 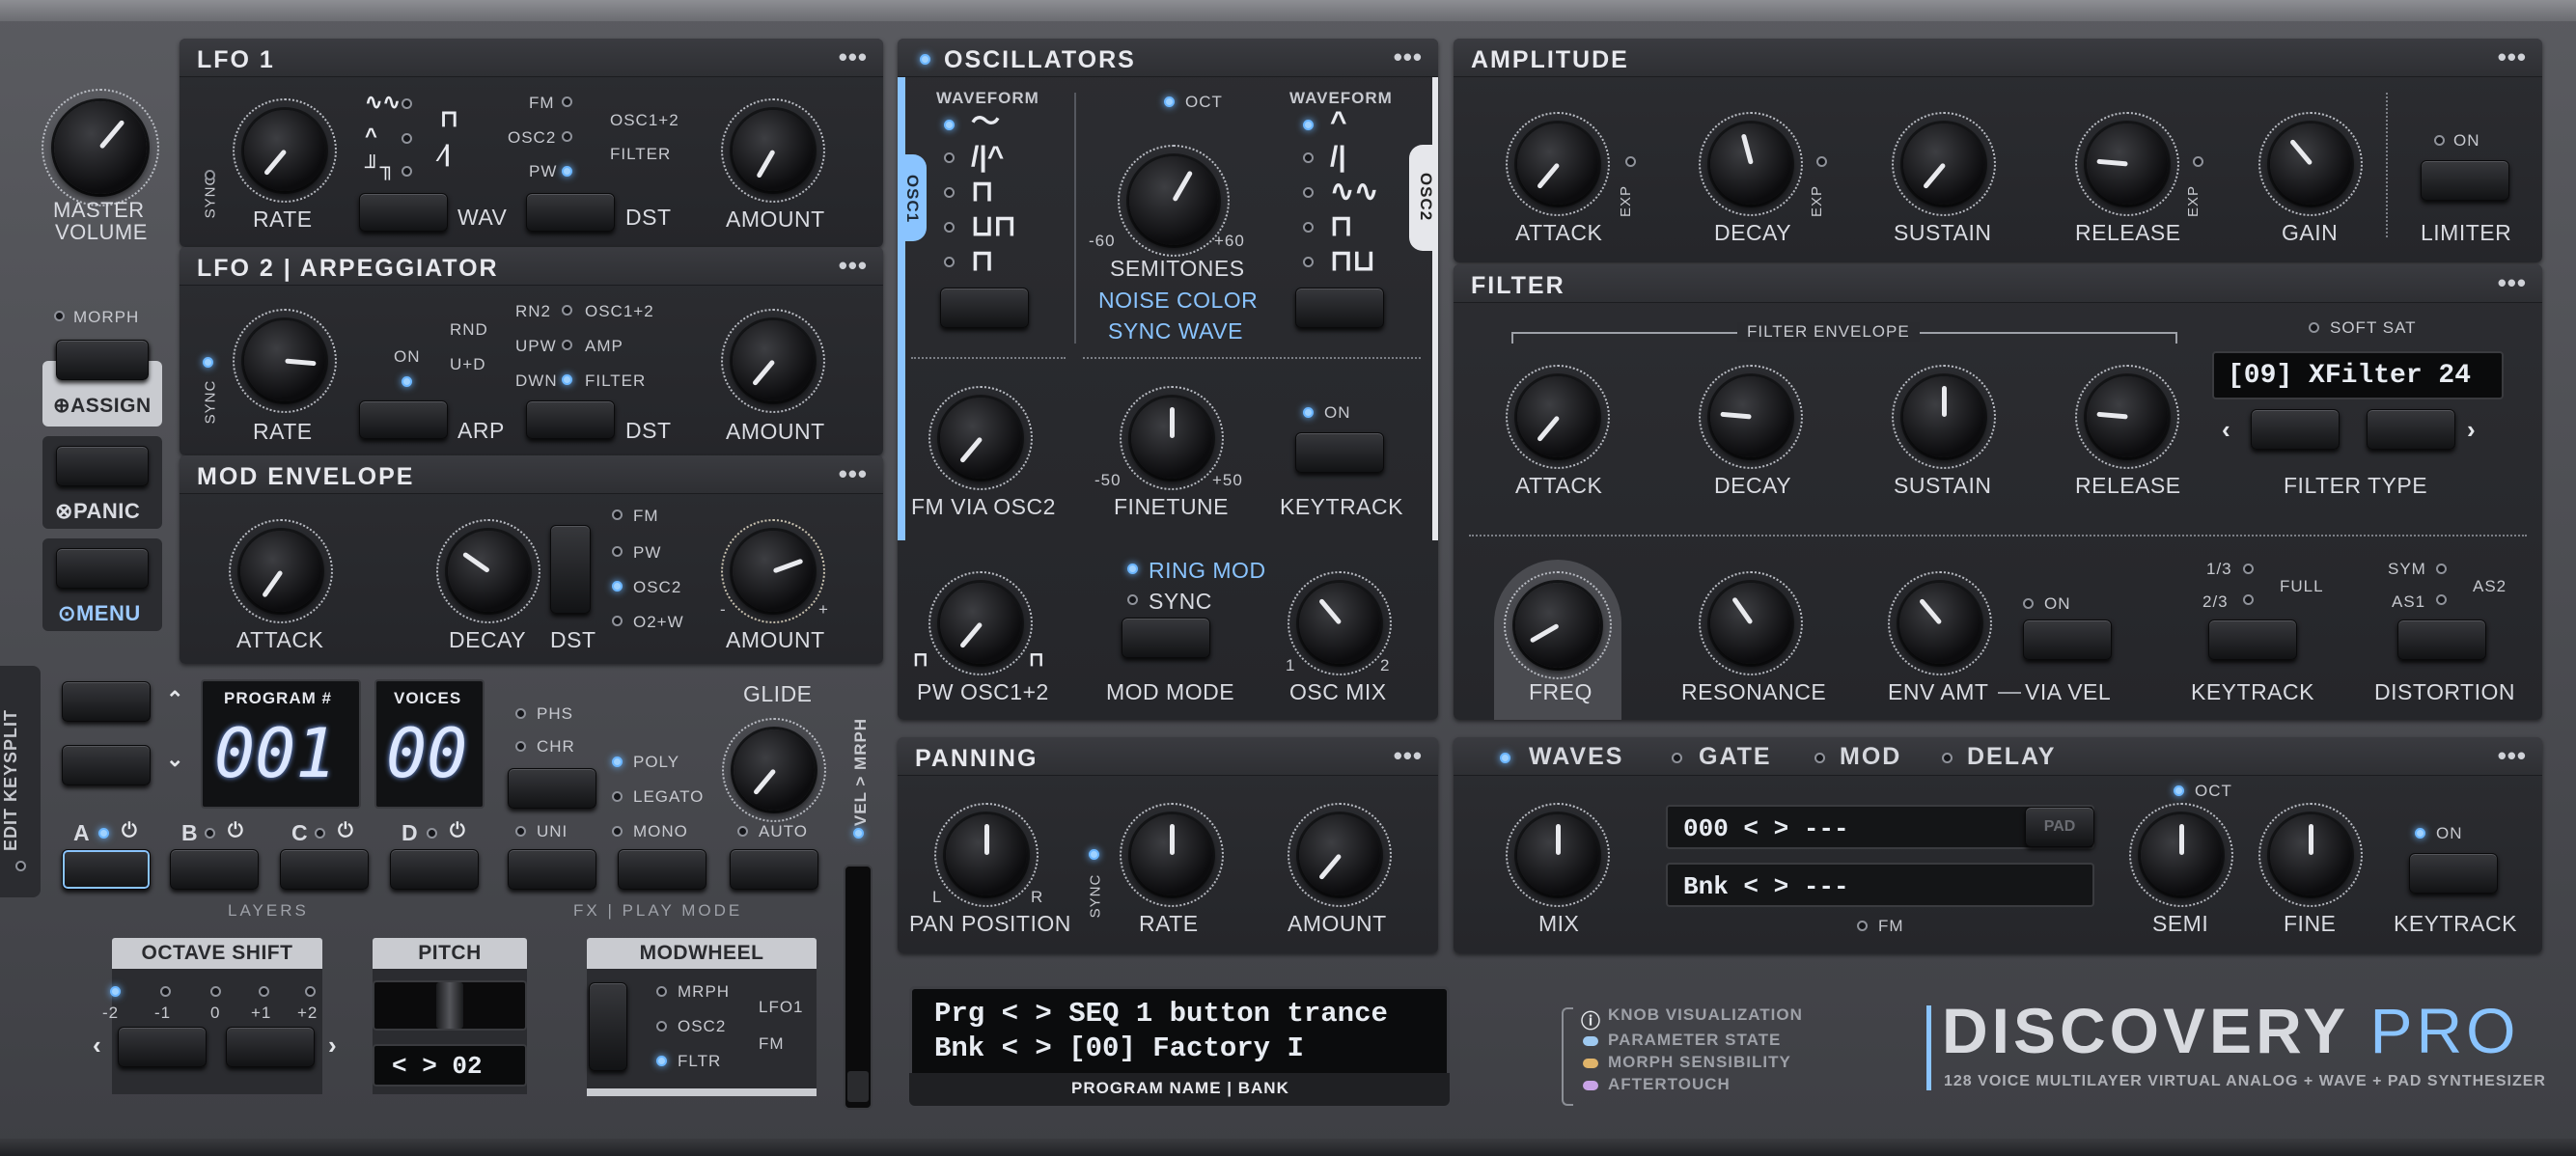 What do you see at coordinates (1590, 1019) in the screenshot?
I see `info-icon: ⓘ` at bounding box center [1590, 1019].